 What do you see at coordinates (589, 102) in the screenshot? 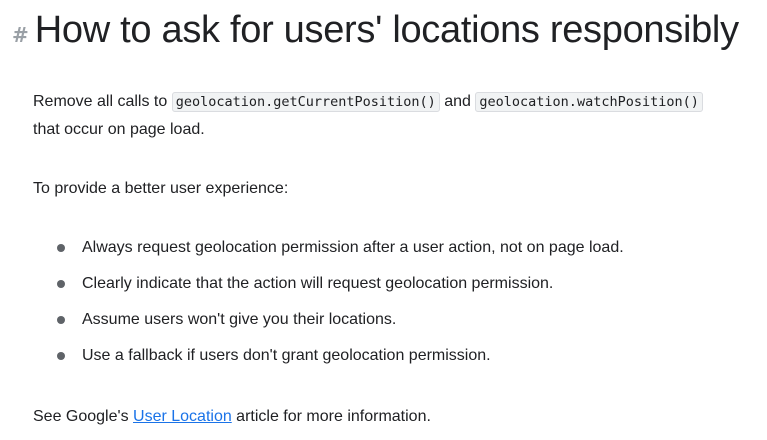
I see `code-watch-position: geolocation.watchPosition()` at bounding box center [589, 102].